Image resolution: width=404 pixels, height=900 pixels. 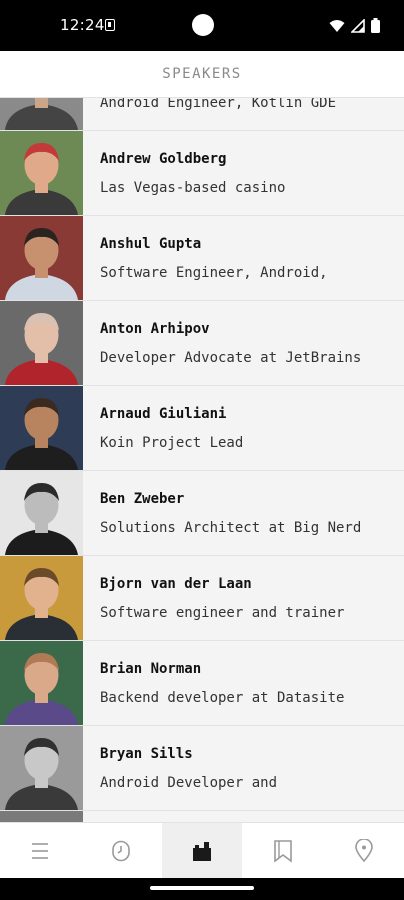 I want to click on bottom-navigation, so click(x=202, y=850).